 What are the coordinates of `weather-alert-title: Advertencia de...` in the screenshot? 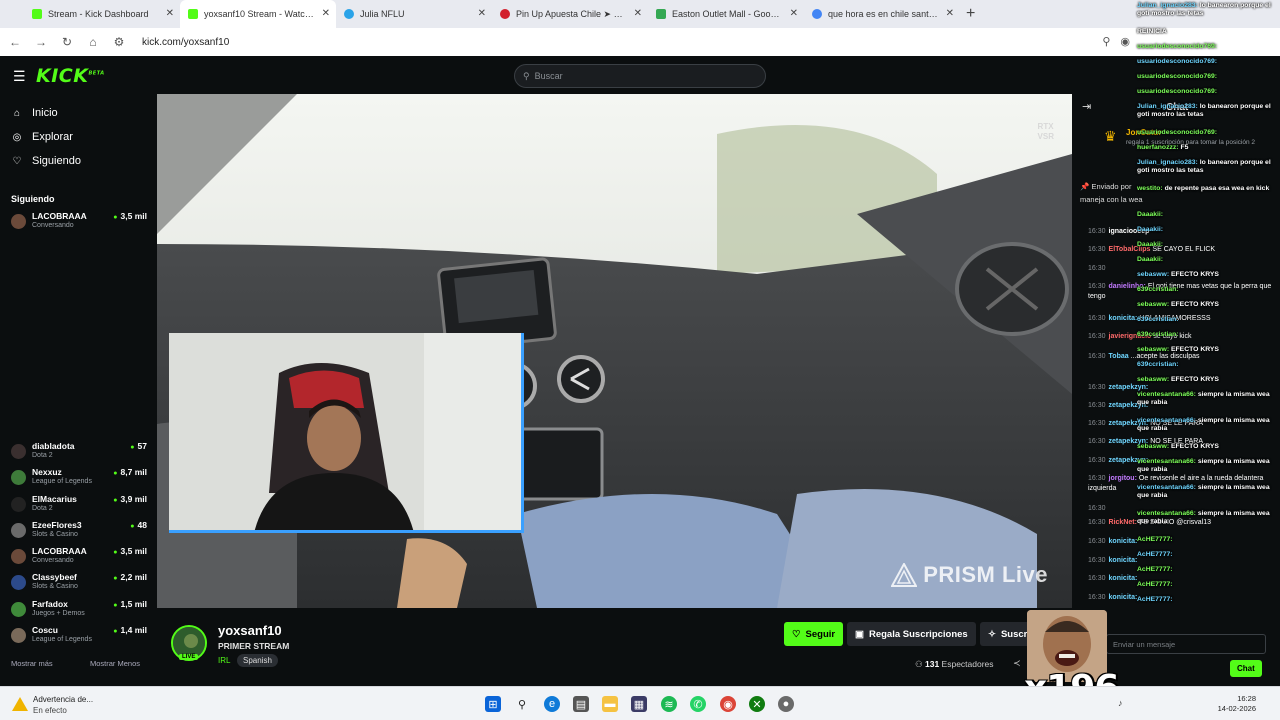 It's located at (63, 699).